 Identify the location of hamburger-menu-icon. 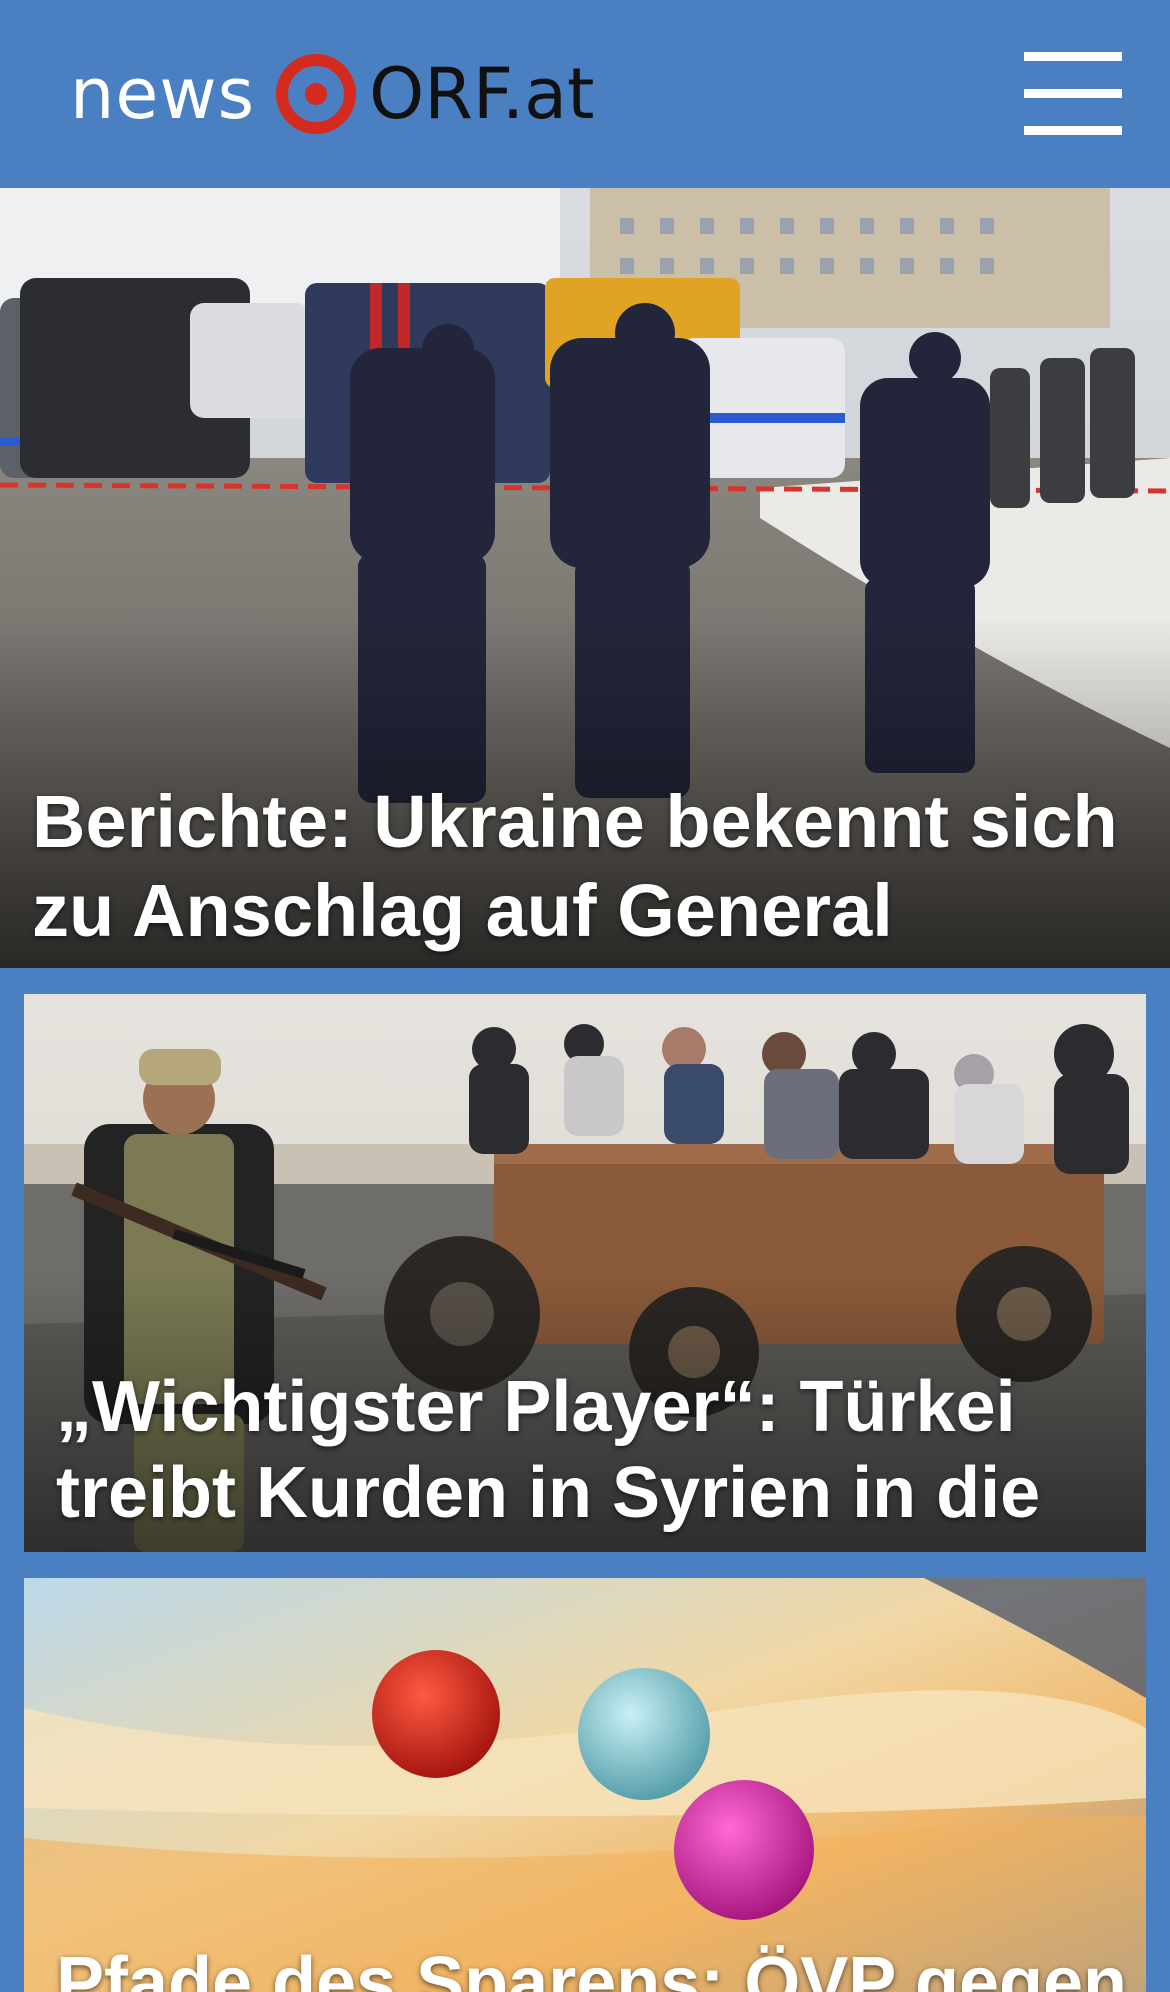
(1073, 94).